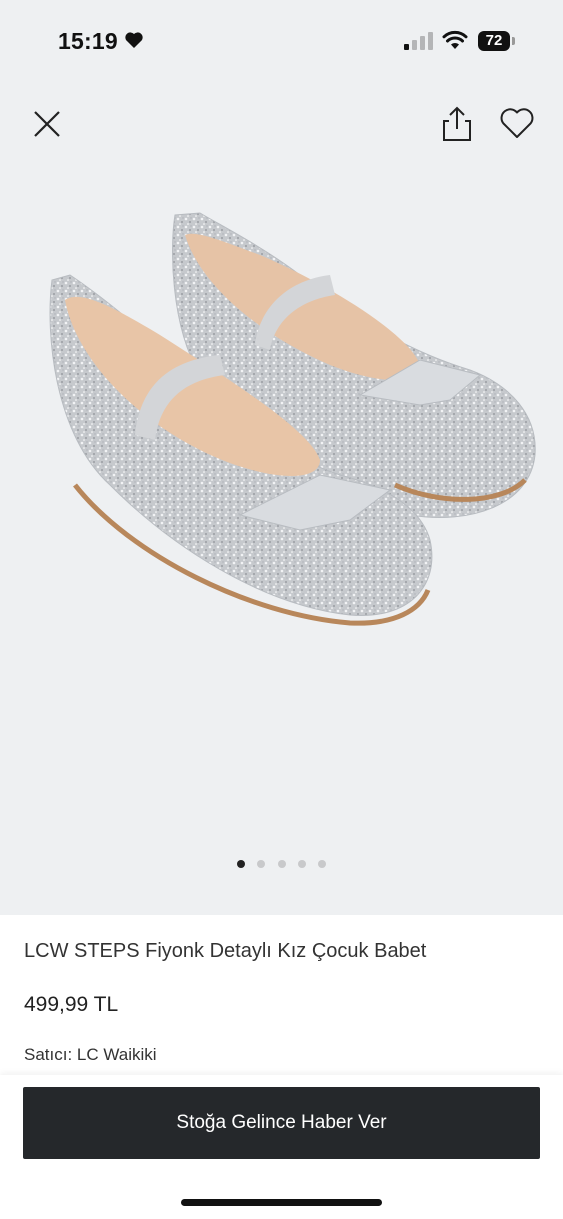 This screenshot has height=1219, width=563. What do you see at coordinates (281, 125) in the screenshot?
I see `gallery-top-actions` at bounding box center [281, 125].